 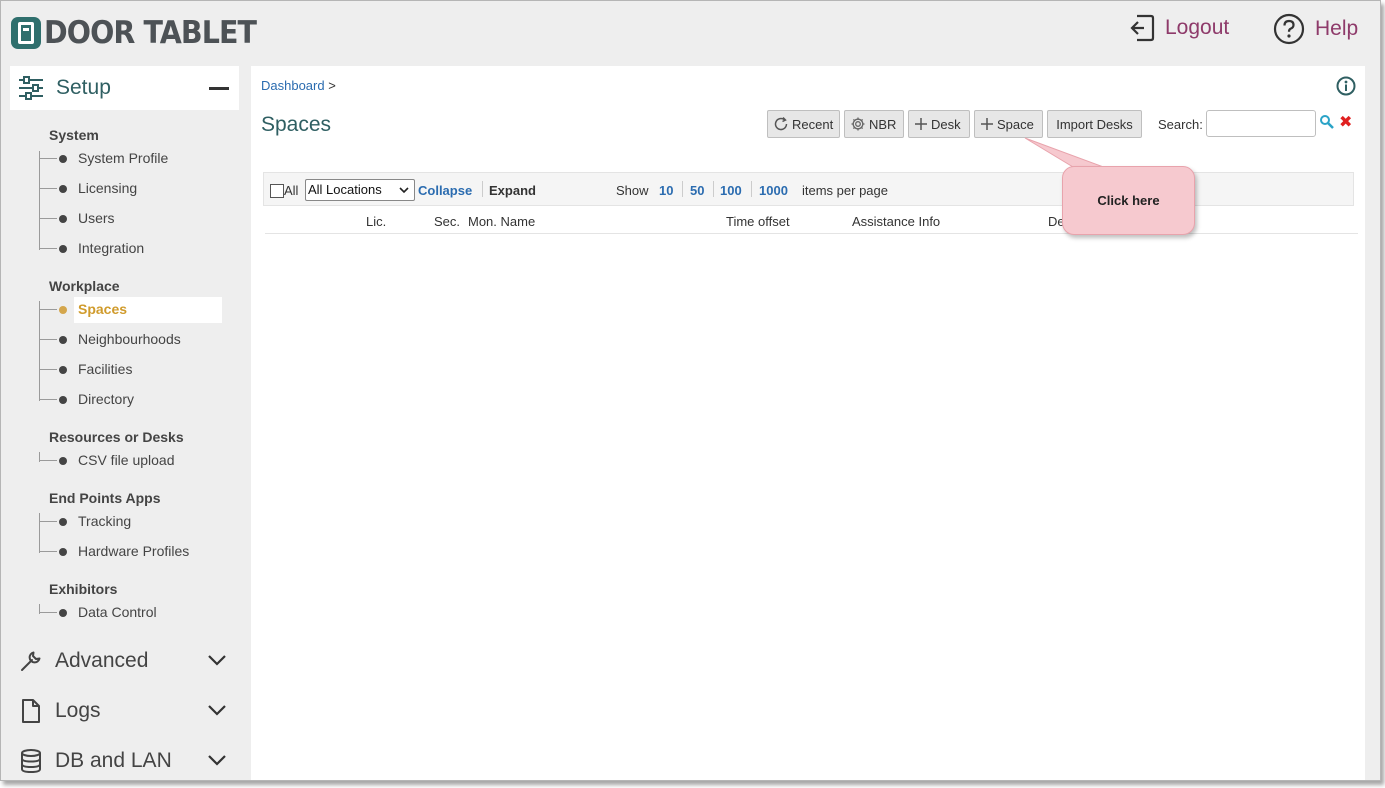 What do you see at coordinates (731, 190) in the screenshot?
I see `page-size-100: 100` at bounding box center [731, 190].